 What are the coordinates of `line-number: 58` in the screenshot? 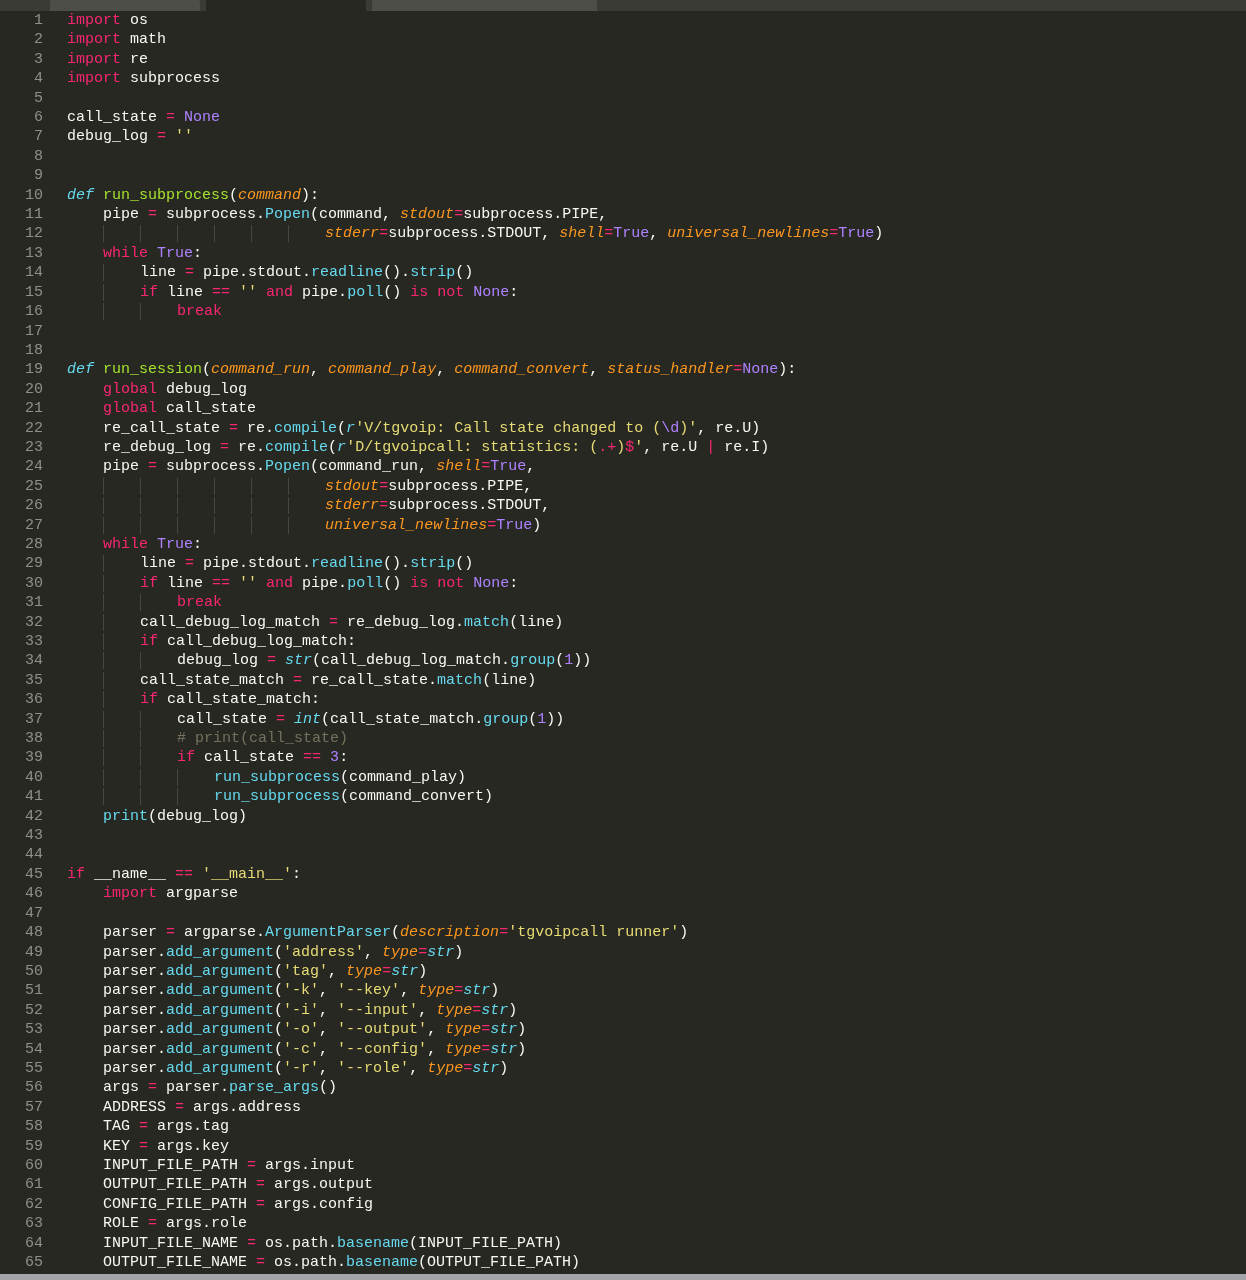 It's located at (34, 1127).